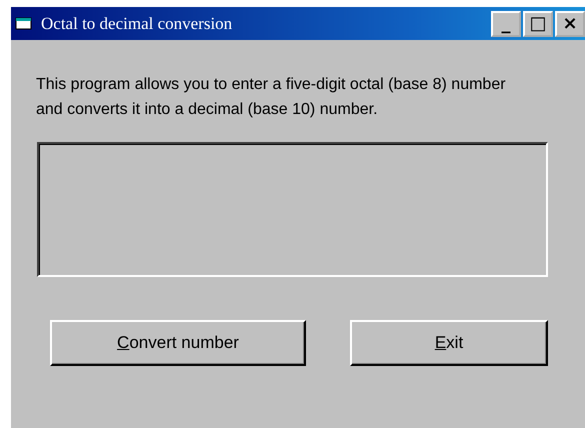  What do you see at coordinates (449, 343) in the screenshot?
I see `exit-button: Exit` at bounding box center [449, 343].